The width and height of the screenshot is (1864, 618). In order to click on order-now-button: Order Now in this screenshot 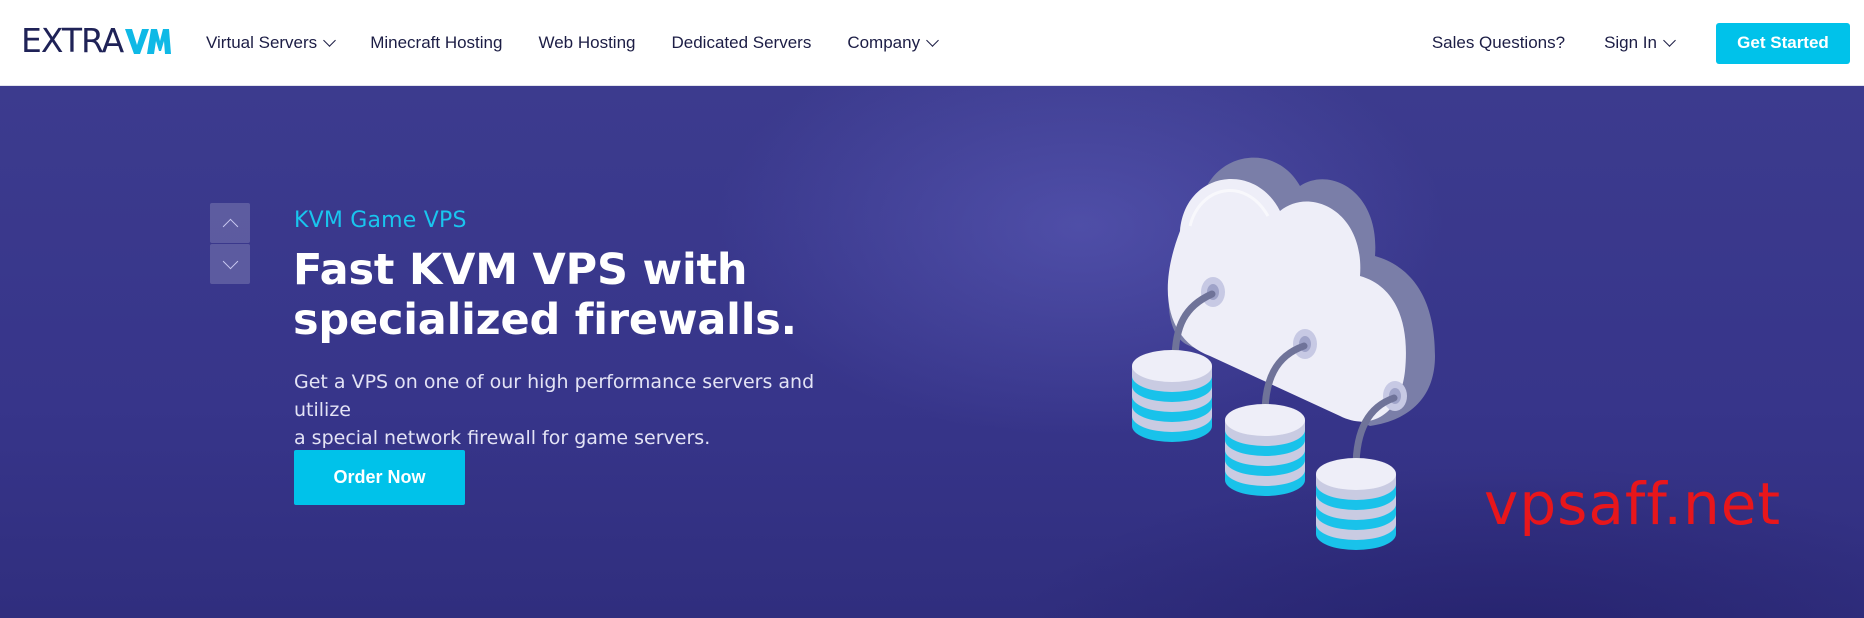, I will do `click(379, 477)`.